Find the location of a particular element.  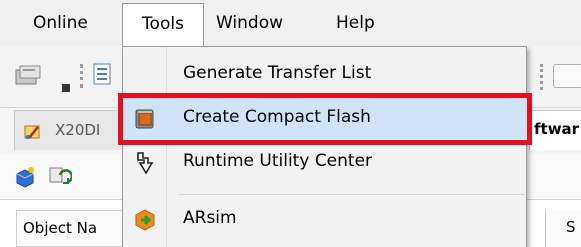

toolbar-grip-right is located at coordinates (542, 77).